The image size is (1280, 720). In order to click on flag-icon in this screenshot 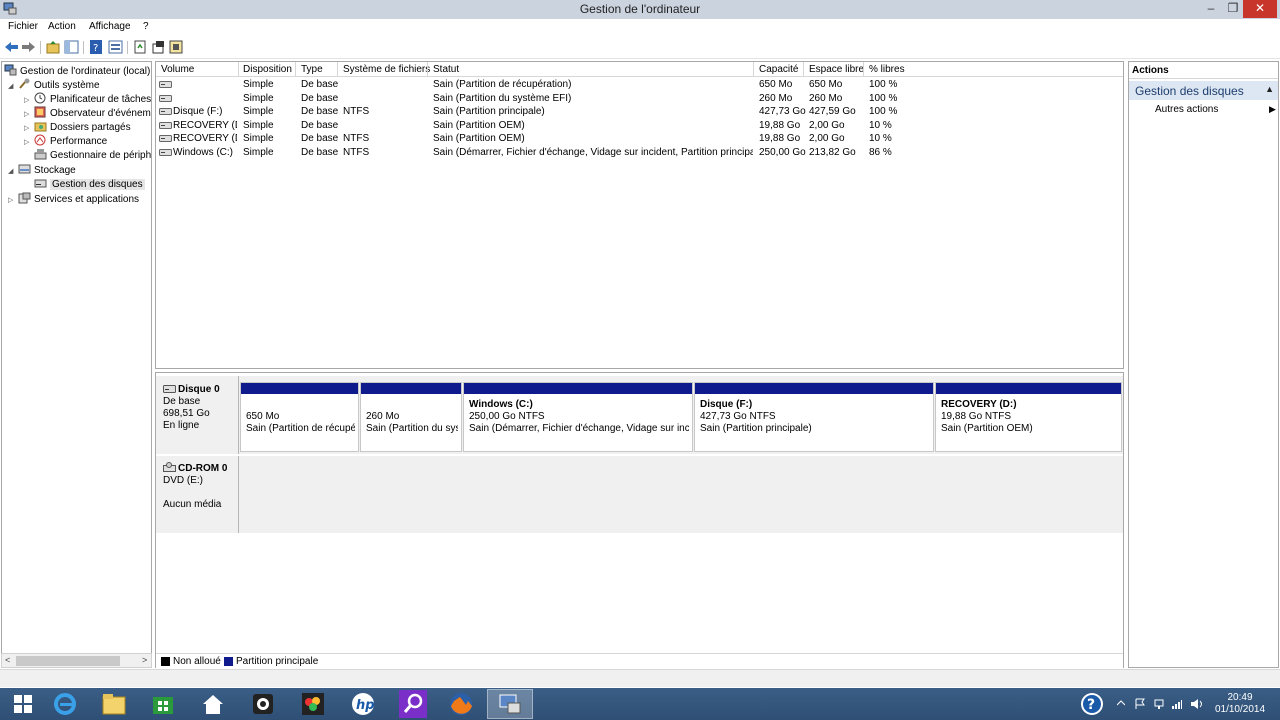, I will do `click(1141, 709)`.